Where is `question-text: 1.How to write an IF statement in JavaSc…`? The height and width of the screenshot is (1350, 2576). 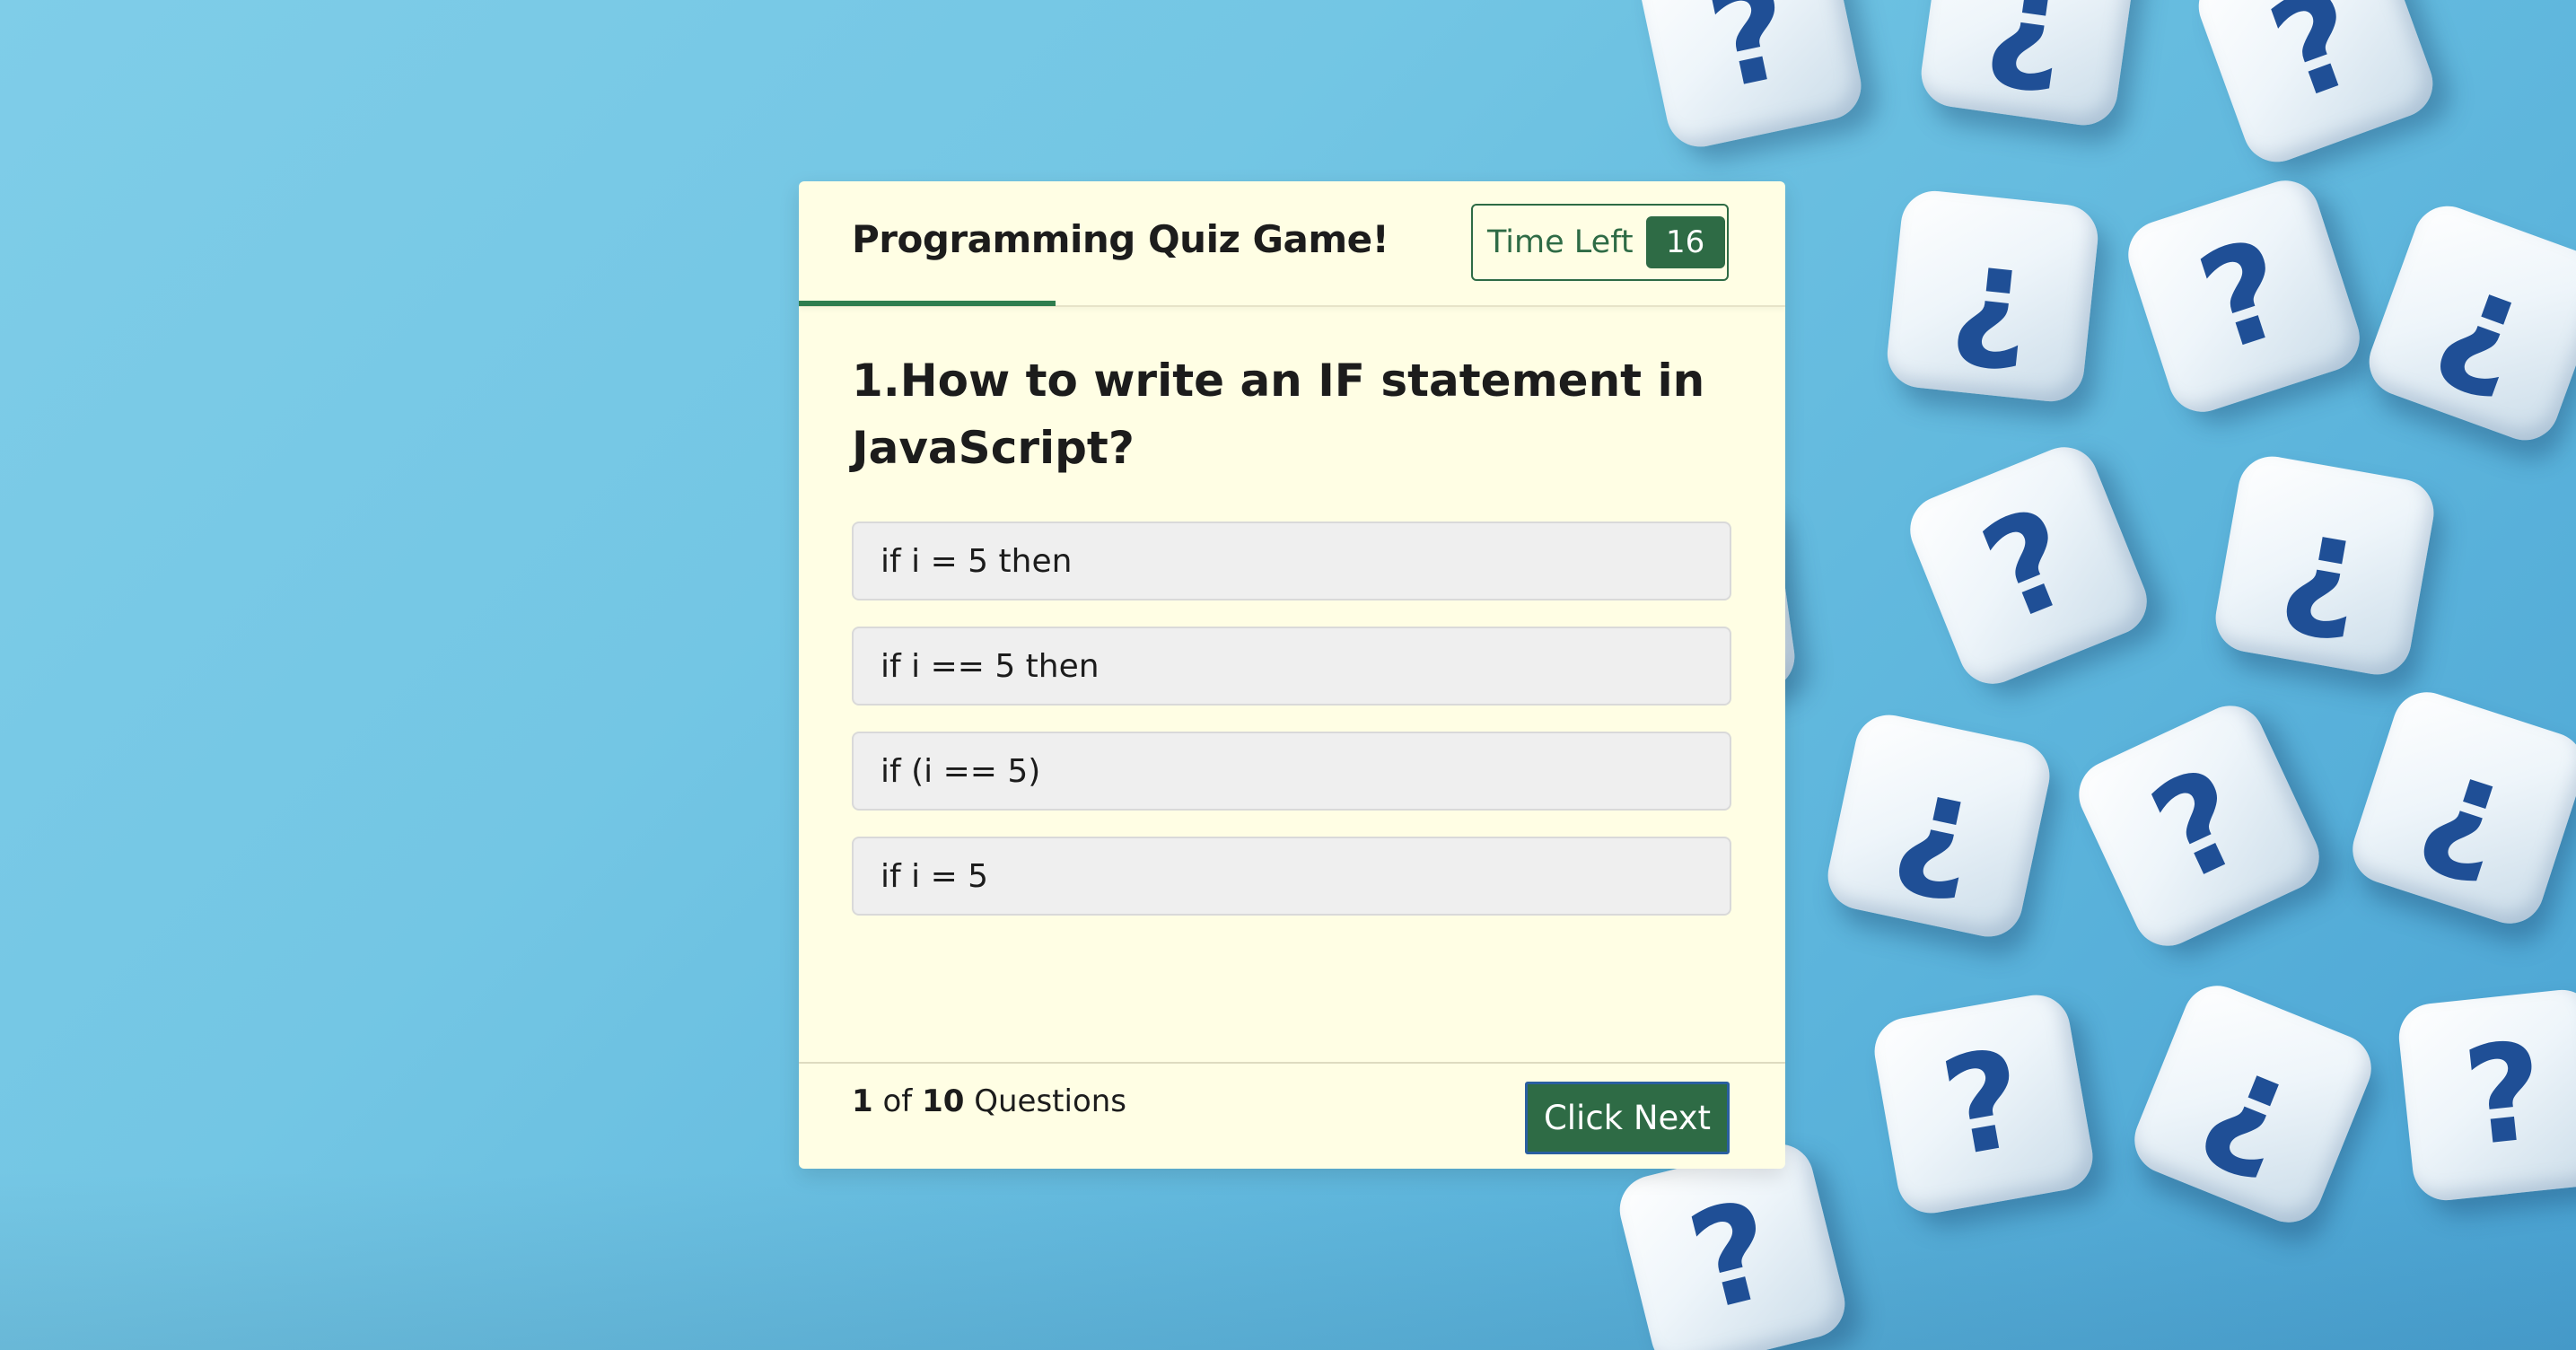
question-text: 1.How to write an IF statement in JavaSc… is located at coordinates (1278, 414).